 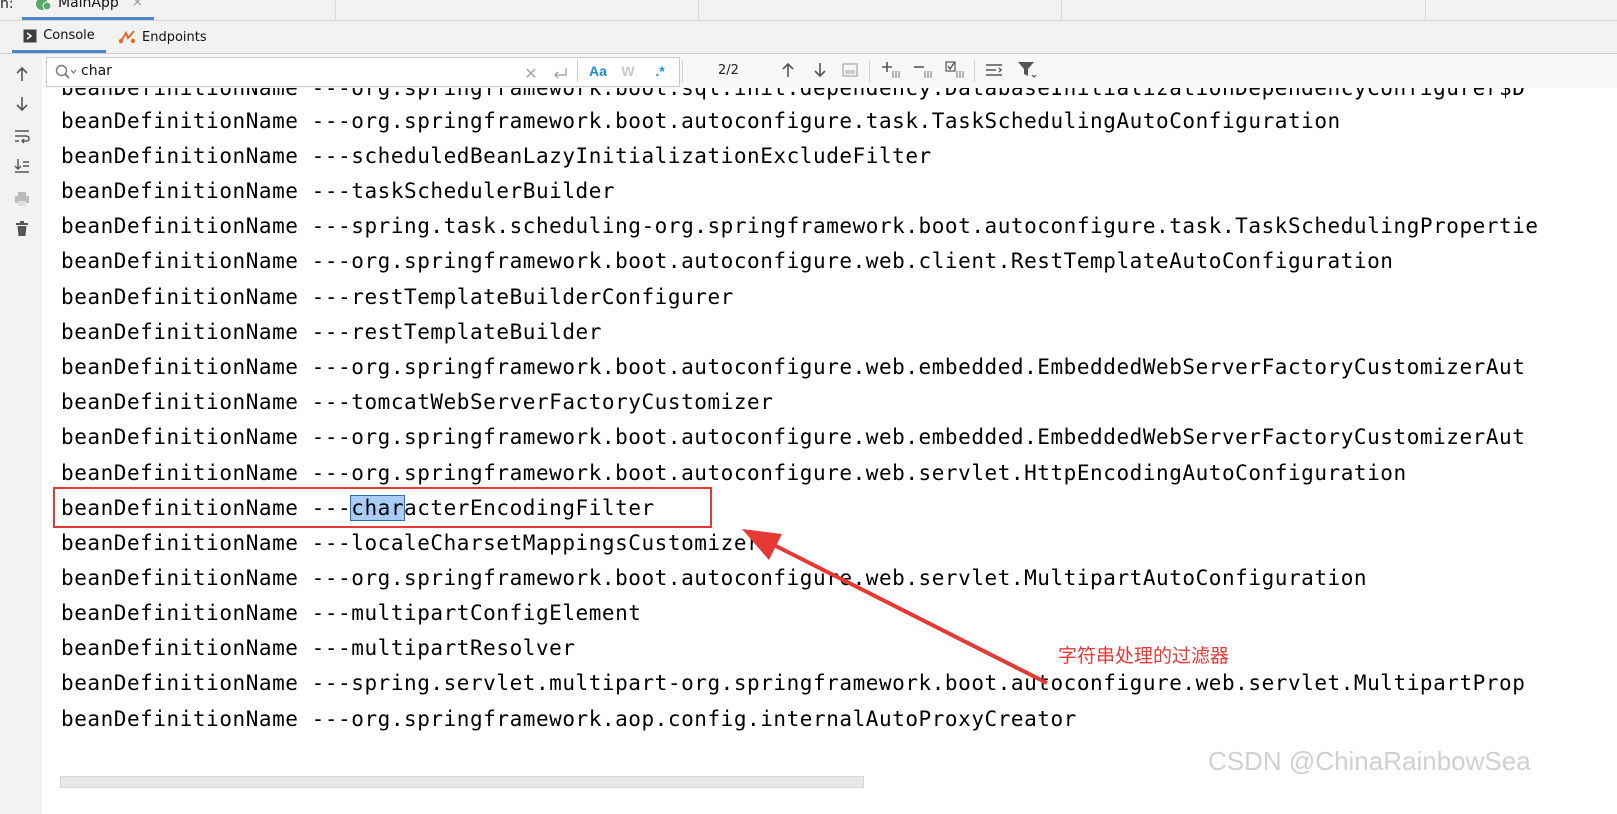 What do you see at coordinates (598, 71) in the screenshot?
I see `match-case-toggle: Aa` at bounding box center [598, 71].